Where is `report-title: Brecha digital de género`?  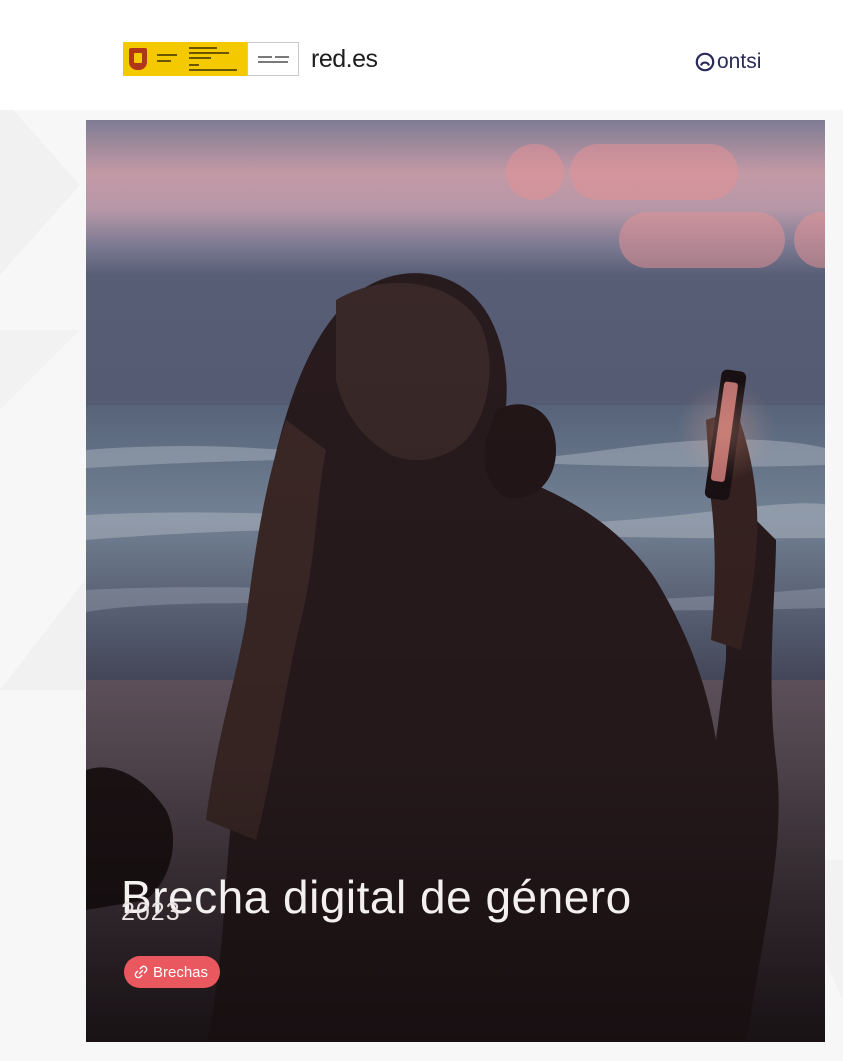 report-title: Brecha digital de género is located at coordinates (376, 896).